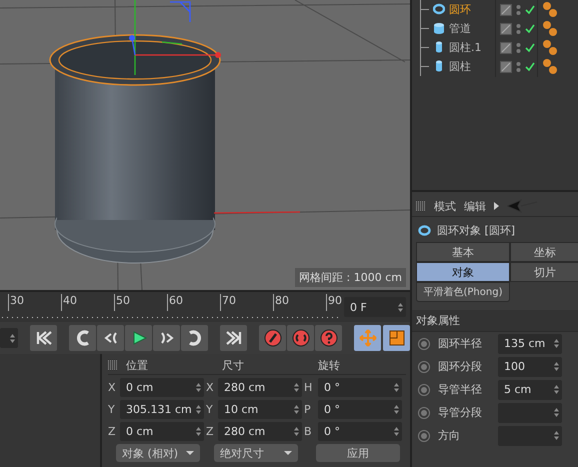  Describe the element at coordinates (463, 252) in the screenshot. I see `tab: 基本` at that location.